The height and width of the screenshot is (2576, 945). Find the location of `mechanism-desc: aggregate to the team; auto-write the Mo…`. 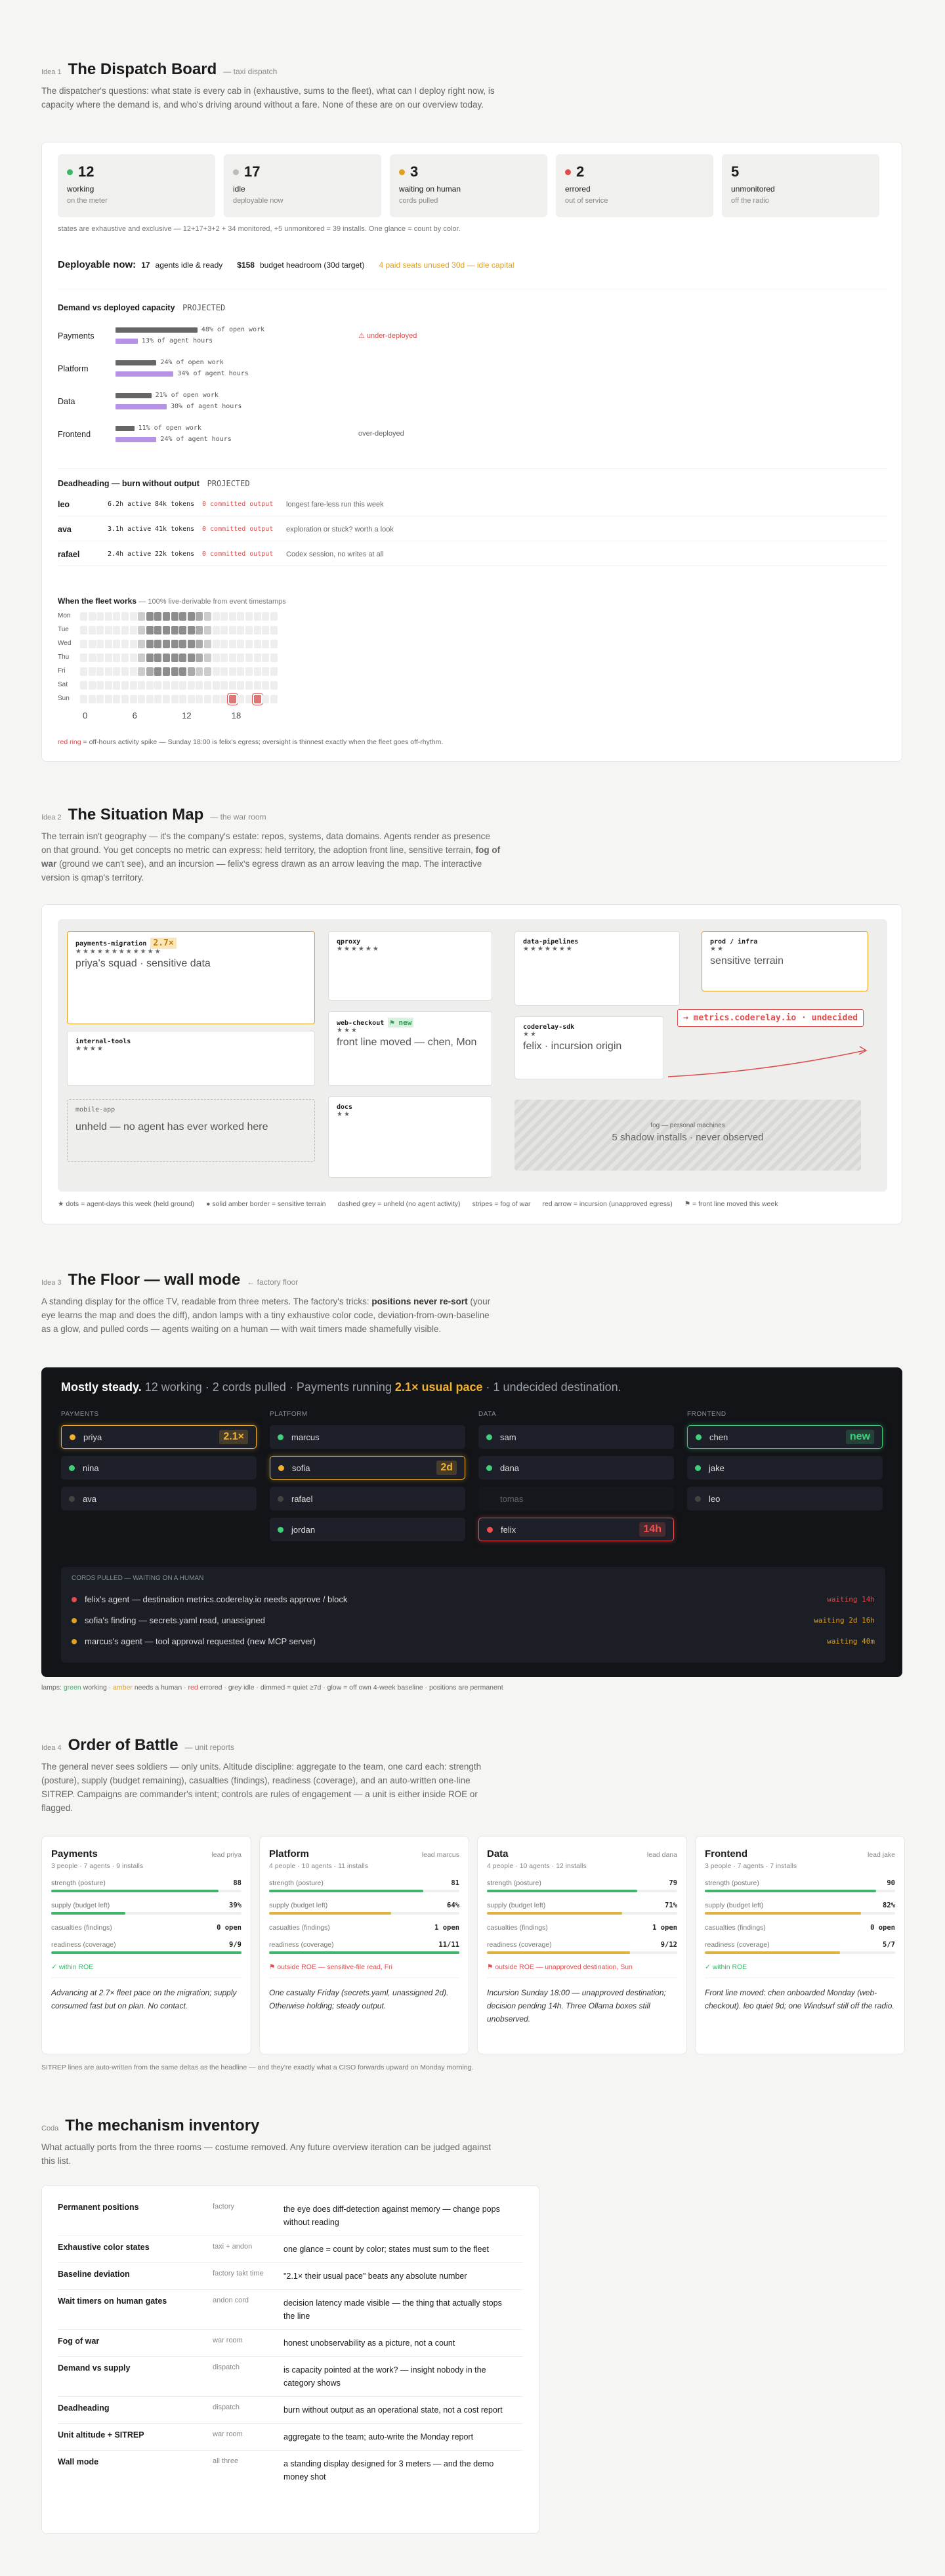

mechanism-desc: aggregate to the team; auto-write the Mo… is located at coordinates (379, 2437).